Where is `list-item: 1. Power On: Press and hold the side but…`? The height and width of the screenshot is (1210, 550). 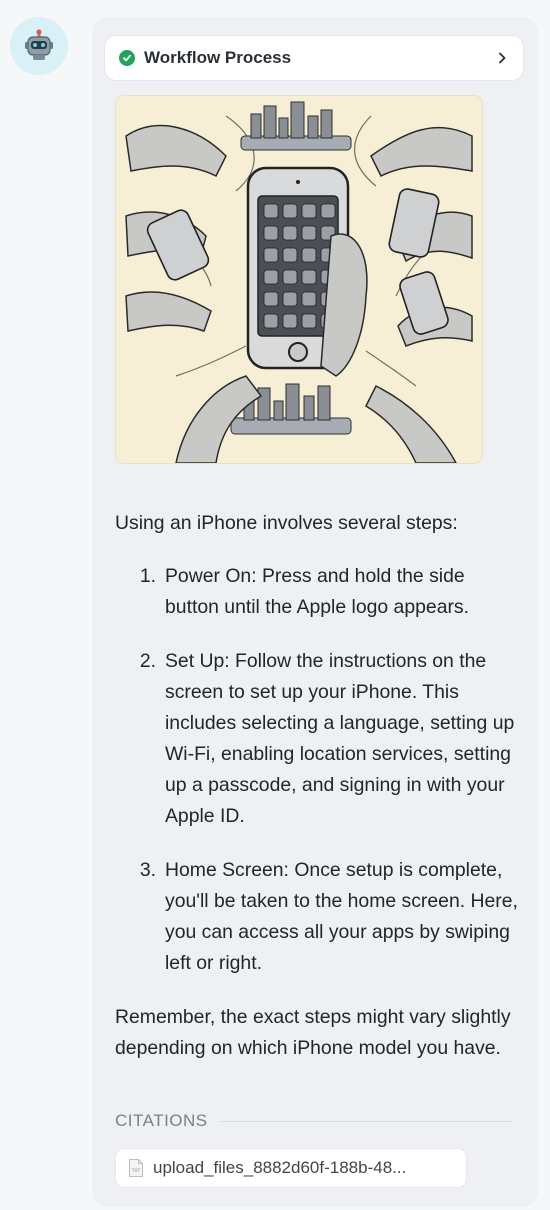 list-item: 1. Power On: Press and hold the side but… is located at coordinates (317, 592).